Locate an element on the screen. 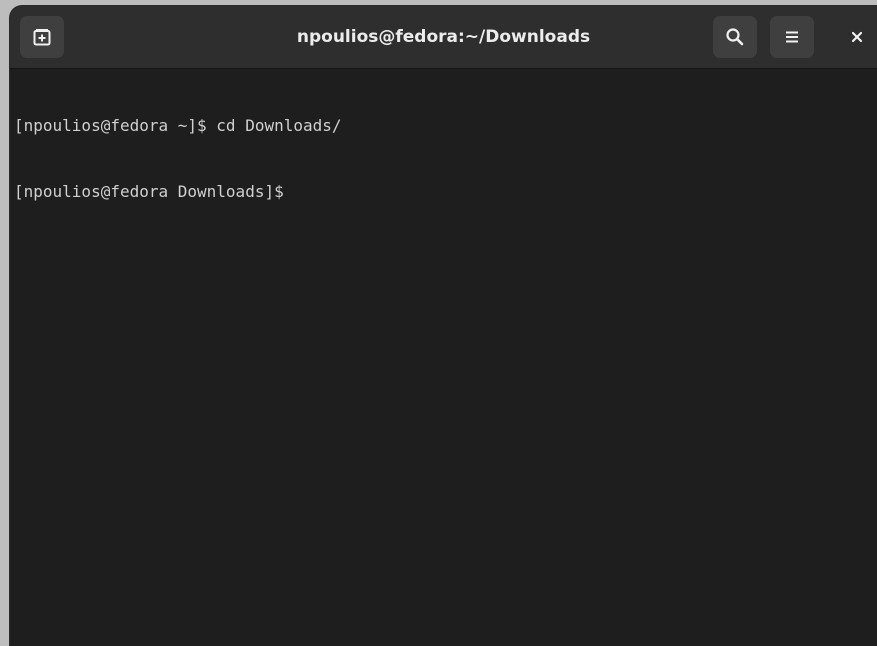 The image size is (877, 646). header-bar: npoulios@fedora:~/Downloads is located at coordinates (443, 37).